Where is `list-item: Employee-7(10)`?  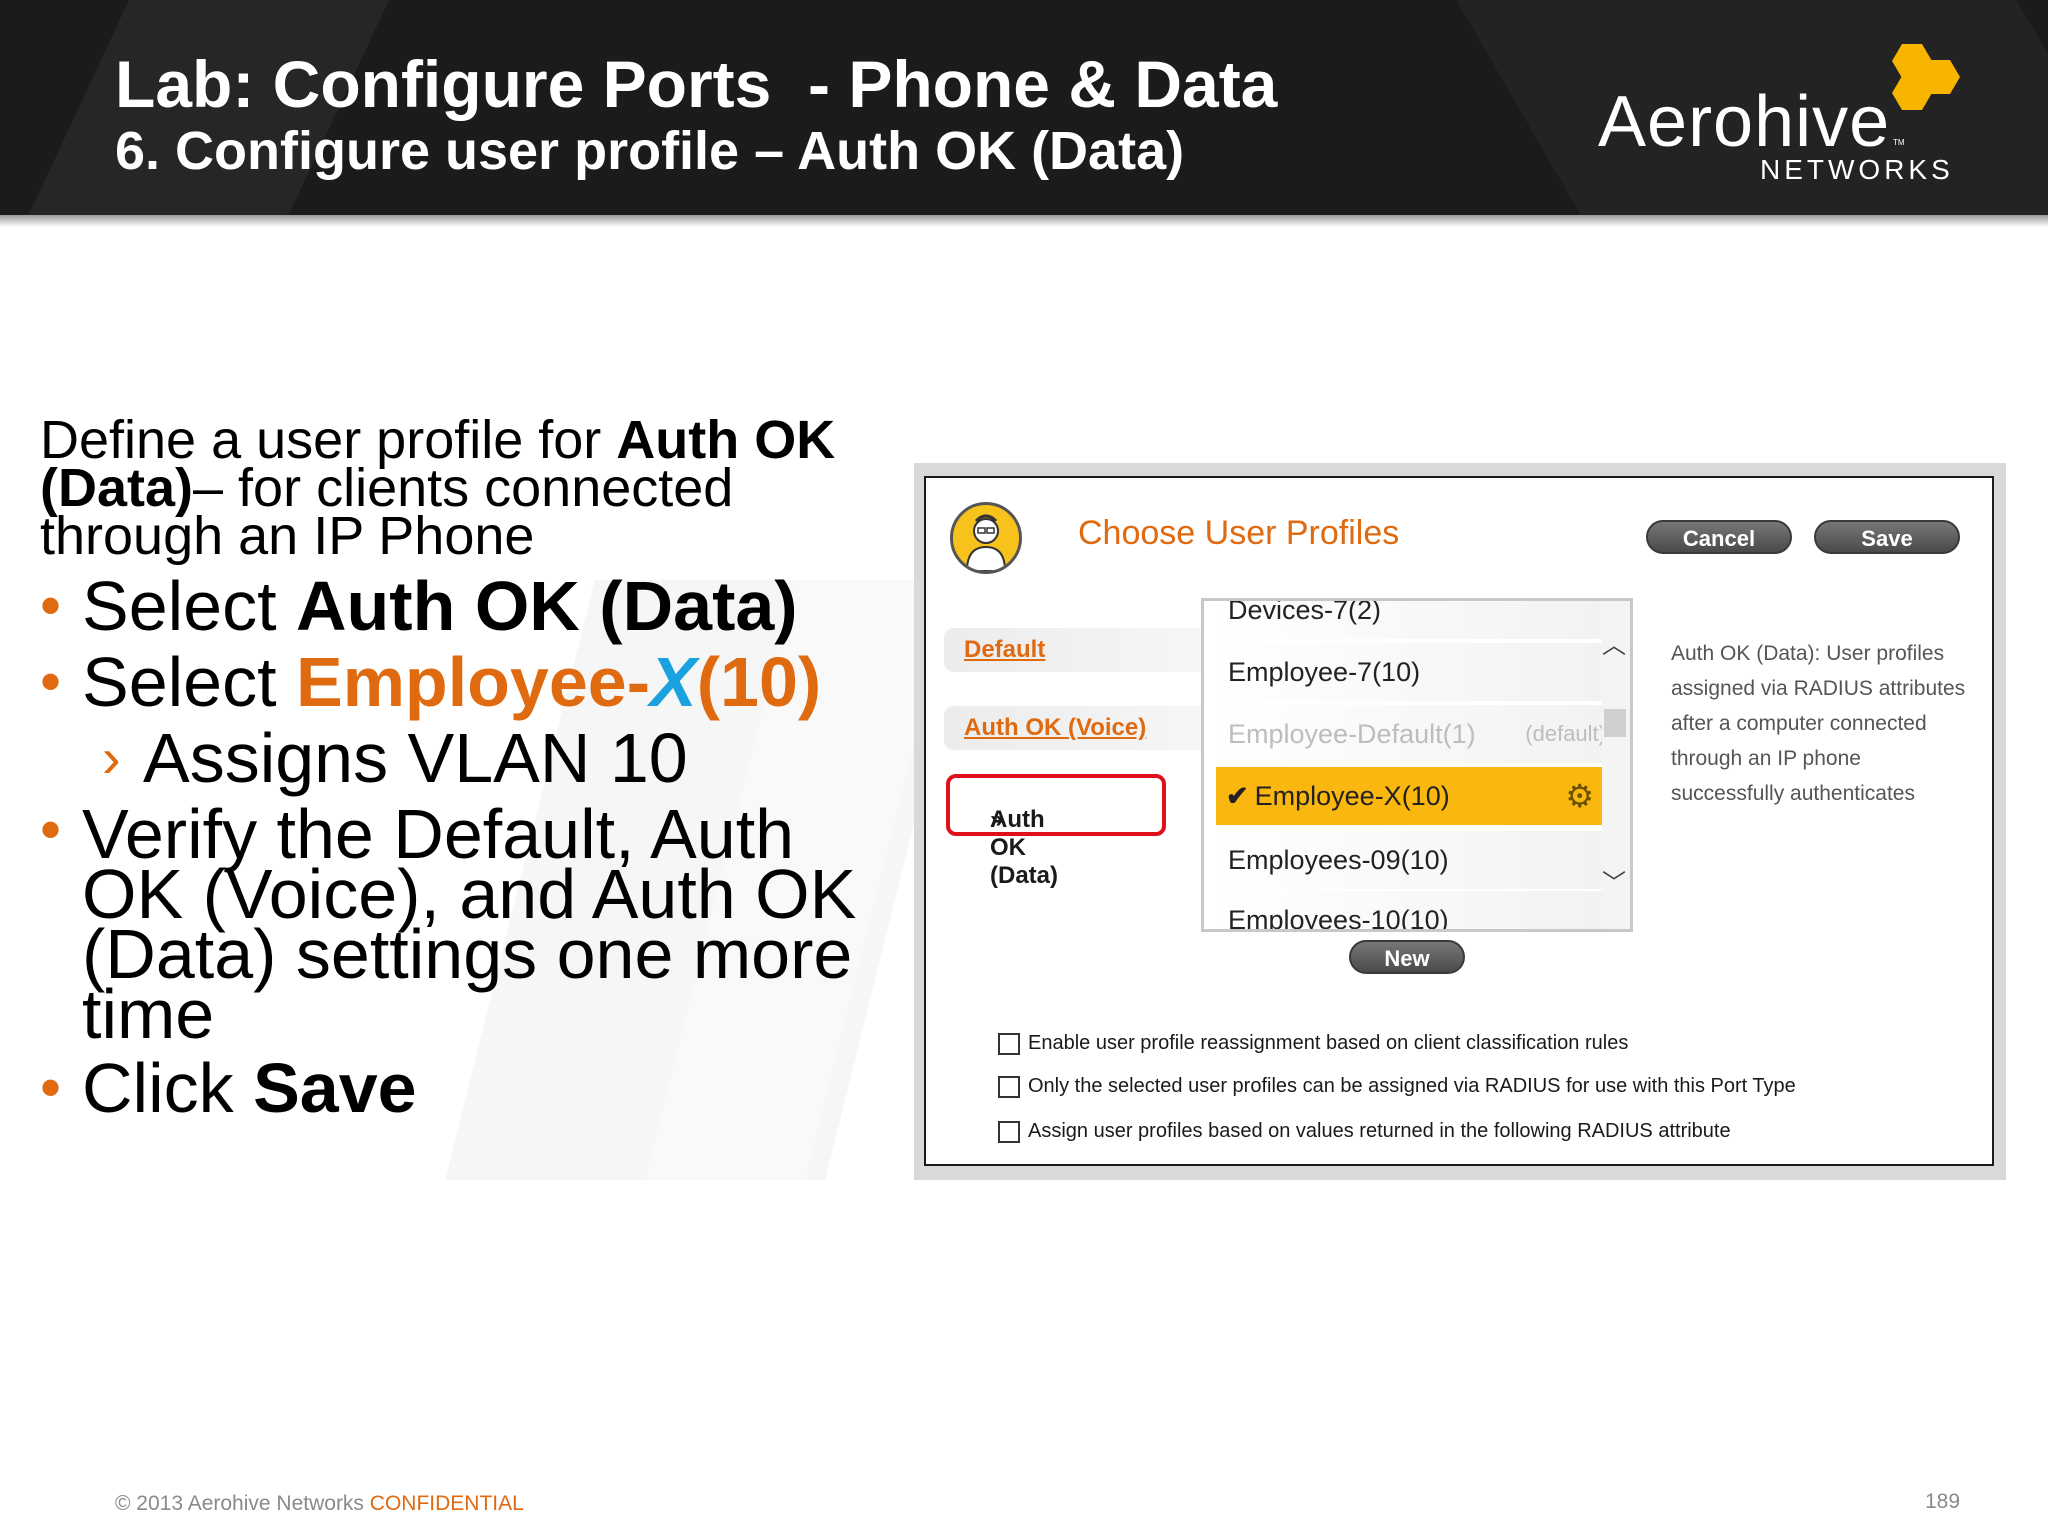
list-item: Employee-7(10) is located at coordinates (1411, 672).